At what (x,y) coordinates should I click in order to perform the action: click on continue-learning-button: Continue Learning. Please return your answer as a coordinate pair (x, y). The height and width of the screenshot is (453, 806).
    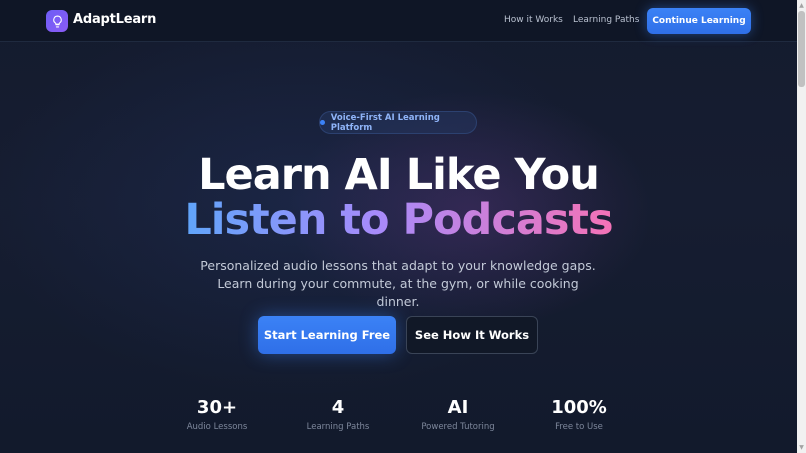
    Looking at the image, I should click on (699, 21).